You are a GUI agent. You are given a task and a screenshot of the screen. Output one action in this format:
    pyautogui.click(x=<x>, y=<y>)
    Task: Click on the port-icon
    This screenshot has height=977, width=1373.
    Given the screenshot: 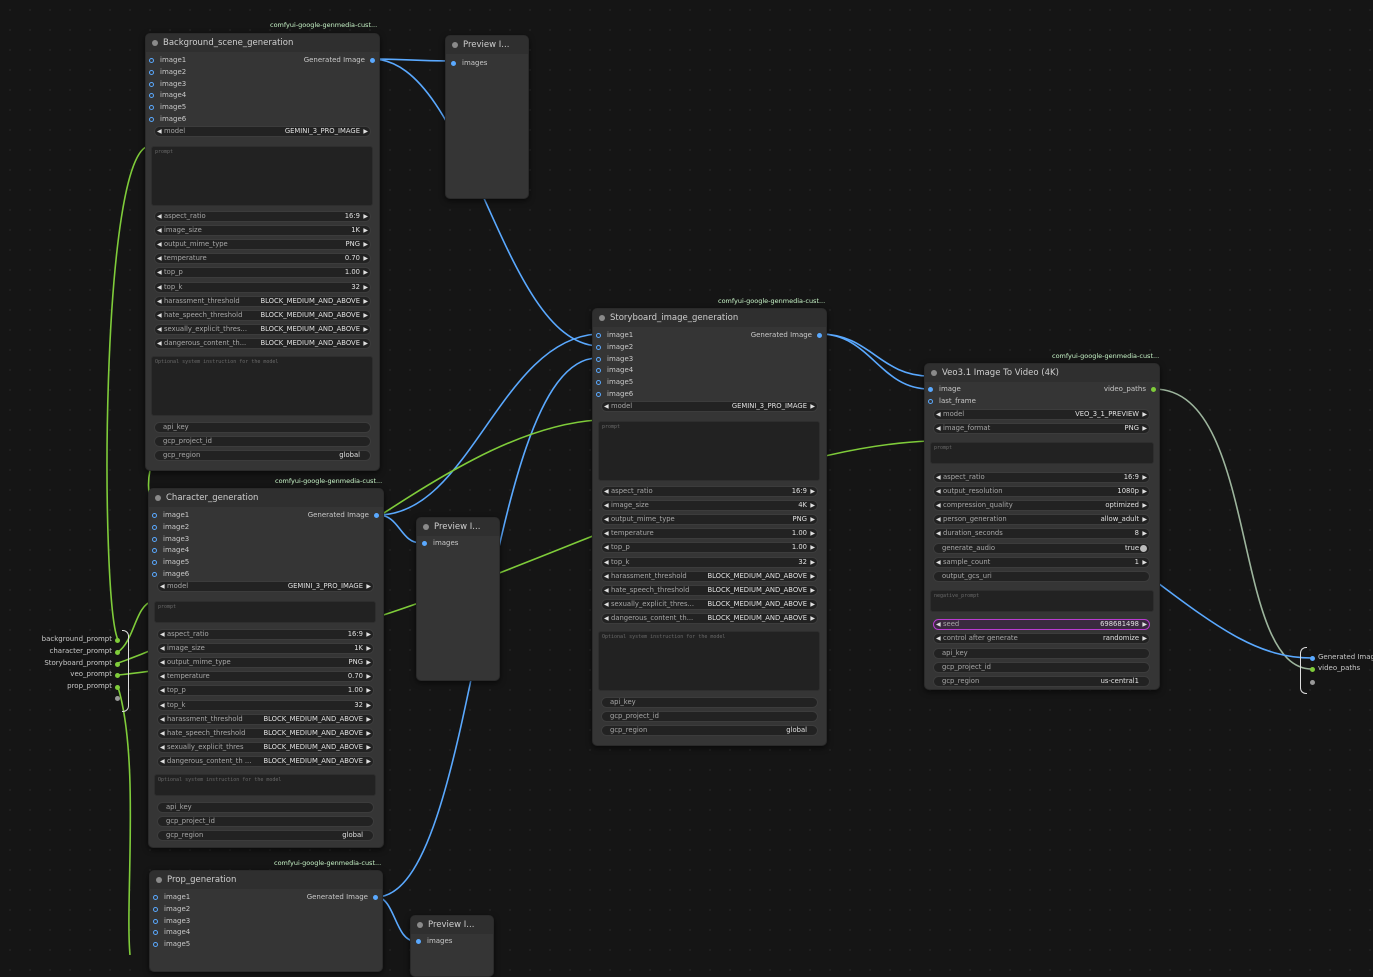 What is the action you would take?
    pyautogui.click(x=1312, y=669)
    